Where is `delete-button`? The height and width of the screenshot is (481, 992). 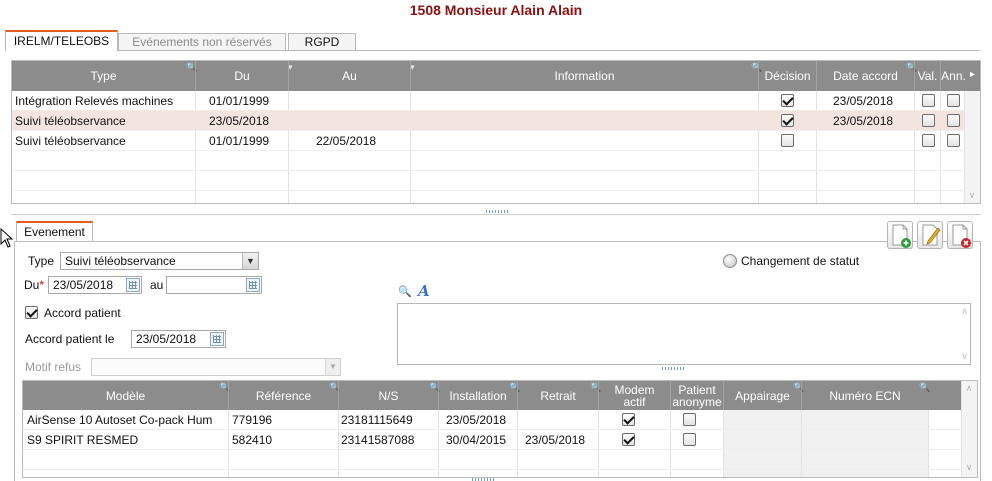 delete-button is located at coordinates (960, 235).